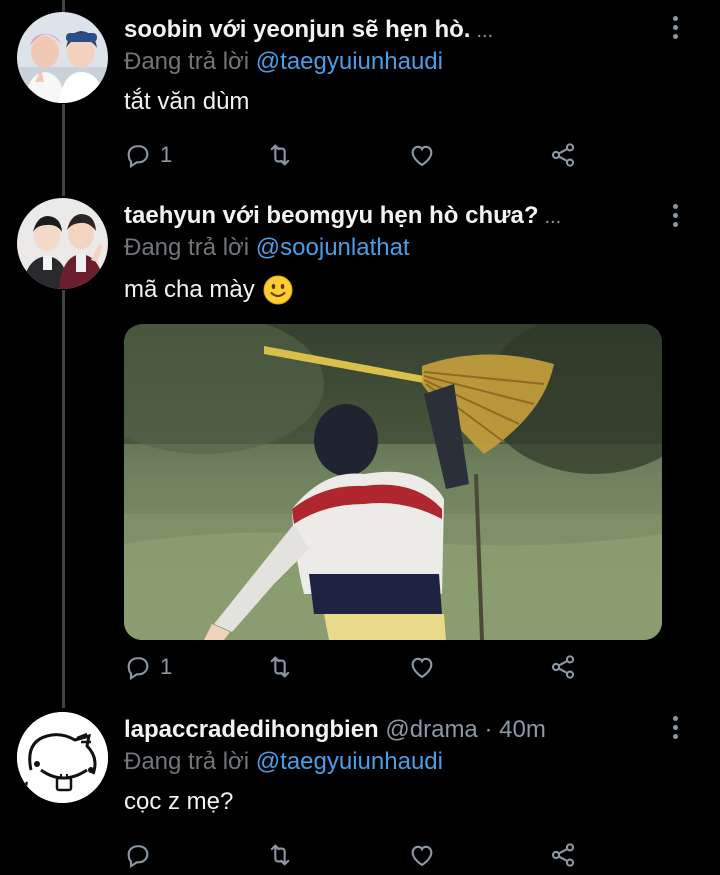 Image resolution: width=720 pixels, height=875 pixels. What do you see at coordinates (354, 855) in the screenshot?
I see `tweet-actions` at bounding box center [354, 855].